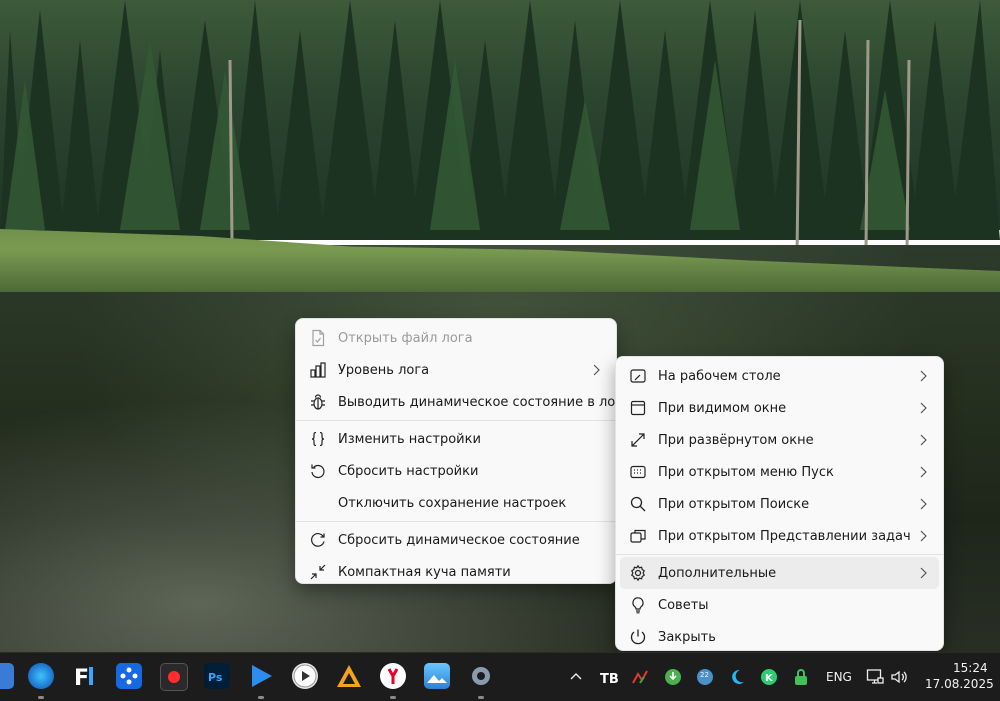 The width and height of the screenshot is (1000, 701). Describe the element at coordinates (129, 676) in the screenshot. I see `dots-app-icon` at that location.